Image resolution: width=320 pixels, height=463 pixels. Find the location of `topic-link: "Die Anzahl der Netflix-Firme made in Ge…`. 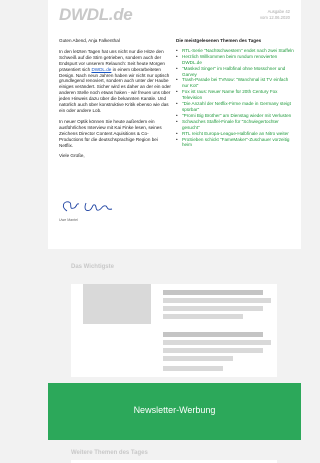

topic-link: "Die Anzahl der Netflix-Firme made in Ge… is located at coordinates (235, 107).